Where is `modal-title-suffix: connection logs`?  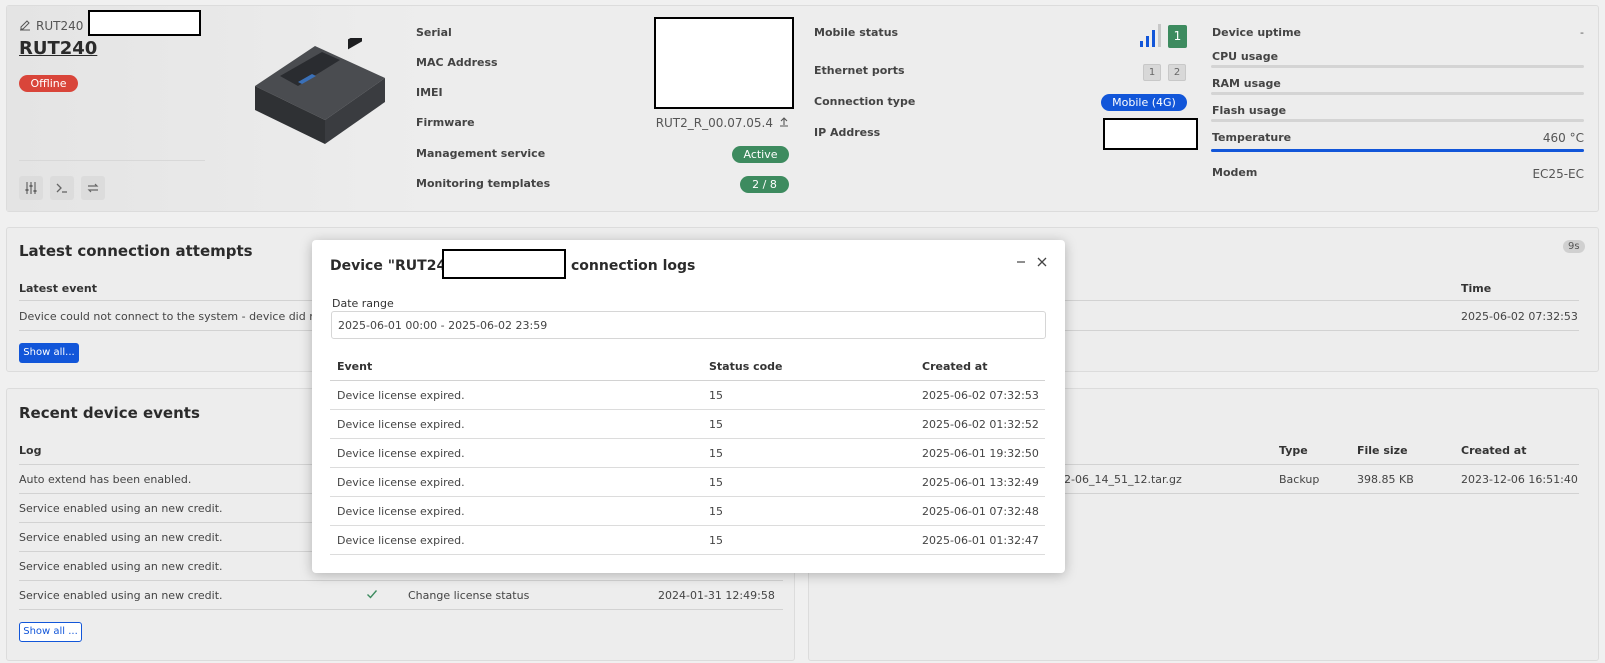
modal-title-suffix: connection logs is located at coordinates (633, 266).